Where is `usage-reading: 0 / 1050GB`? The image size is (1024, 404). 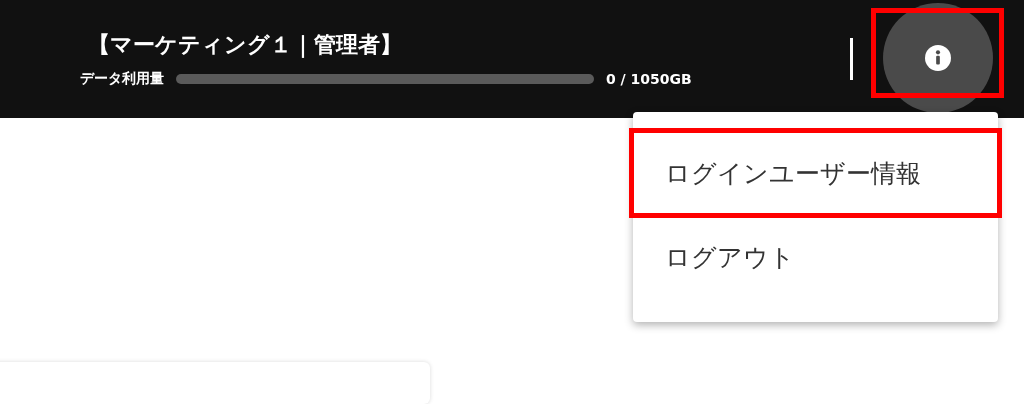 usage-reading: 0 / 1050GB is located at coordinates (649, 79).